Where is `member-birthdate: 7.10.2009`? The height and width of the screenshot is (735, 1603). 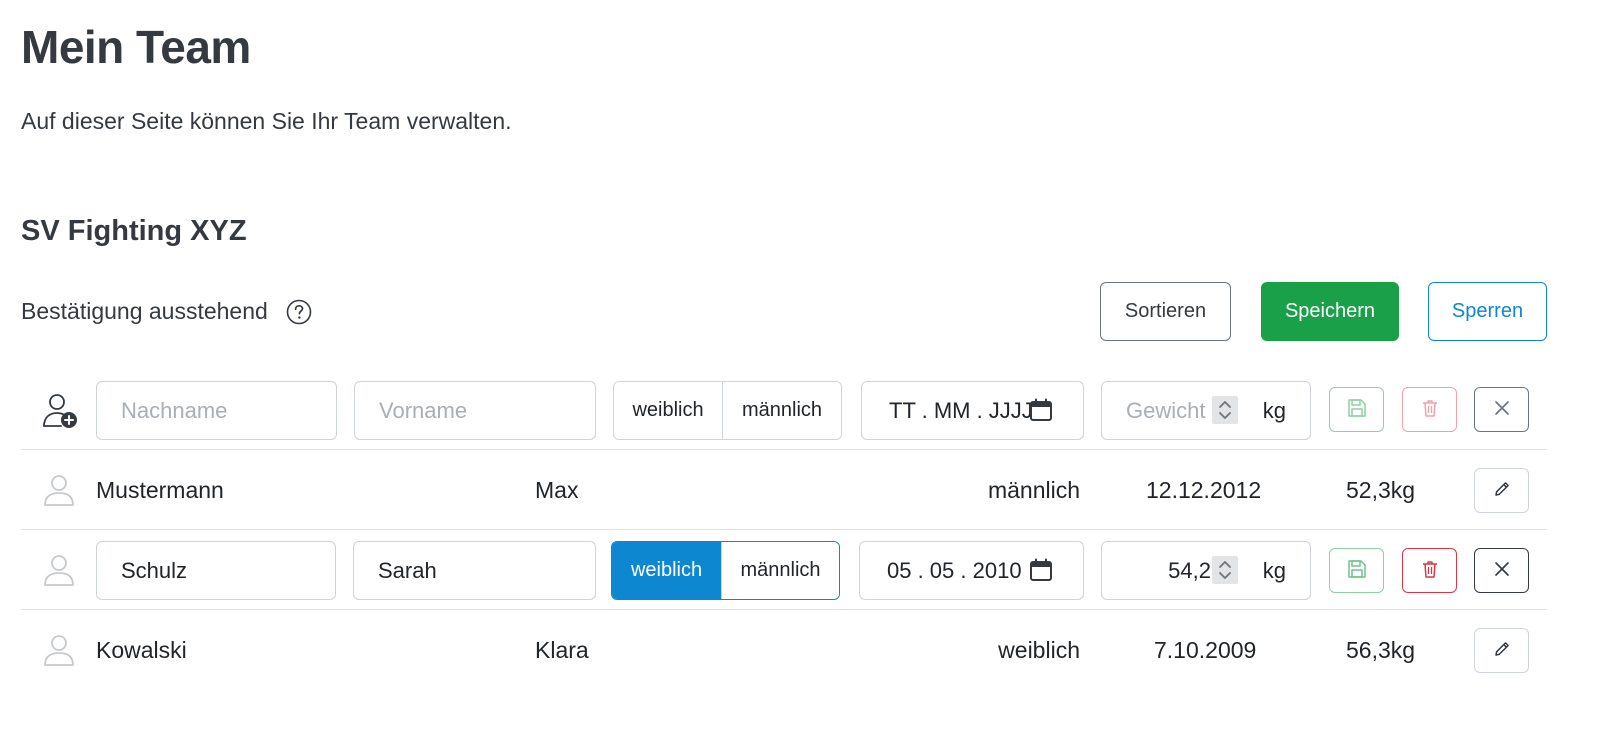 member-birthdate: 7.10.2009 is located at coordinates (1205, 650).